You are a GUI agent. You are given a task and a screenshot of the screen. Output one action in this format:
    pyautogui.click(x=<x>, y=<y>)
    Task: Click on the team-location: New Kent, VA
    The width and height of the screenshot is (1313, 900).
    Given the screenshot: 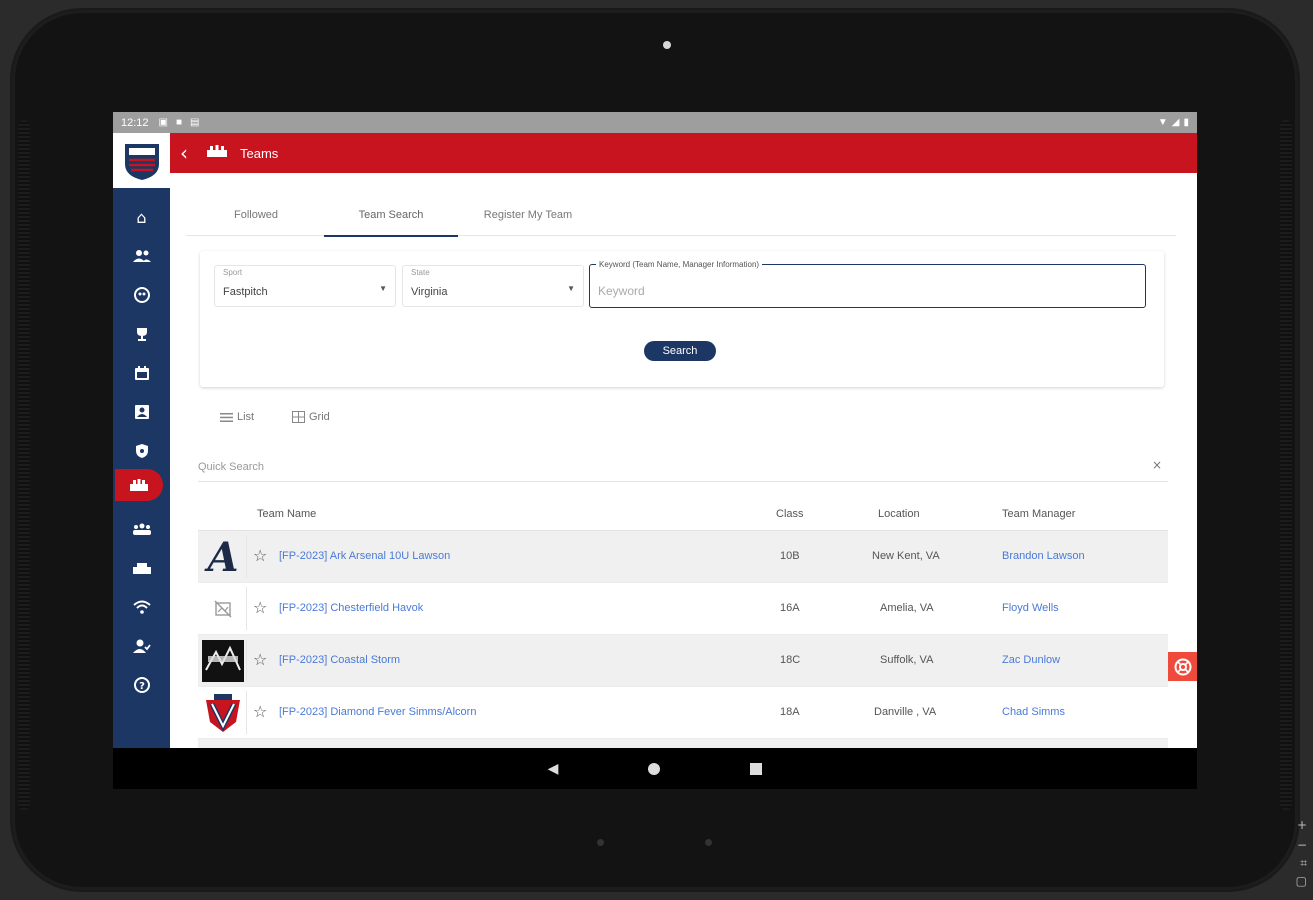 What is the action you would take?
    pyautogui.click(x=906, y=556)
    